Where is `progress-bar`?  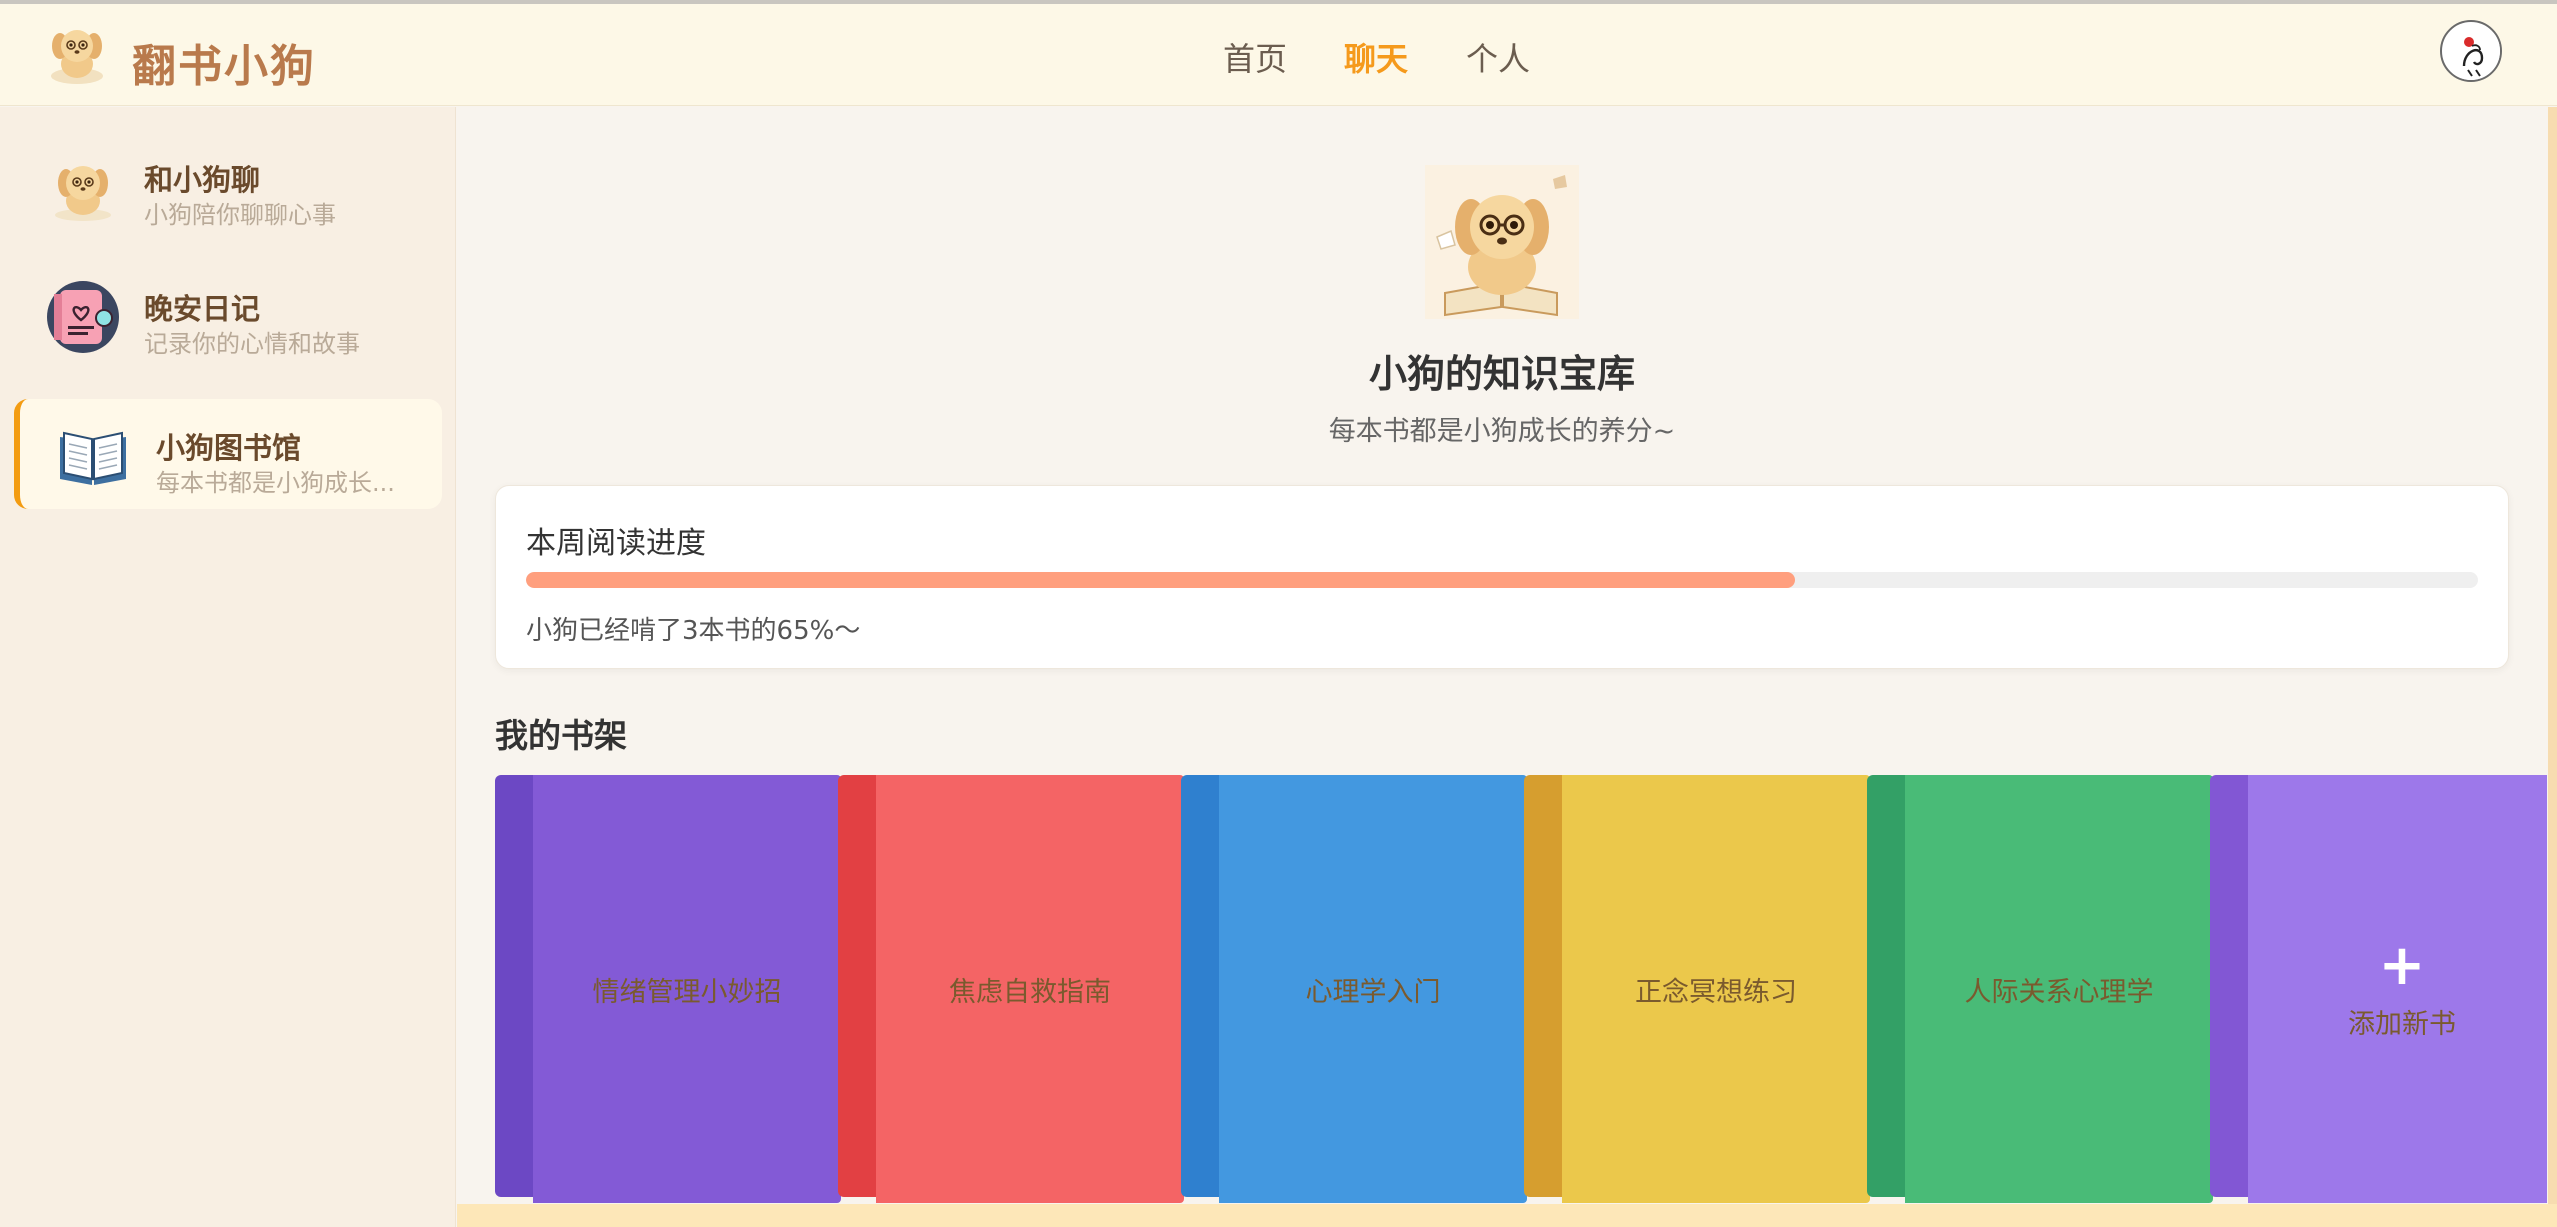 progress-bar is located at coordinates (1502, 580).